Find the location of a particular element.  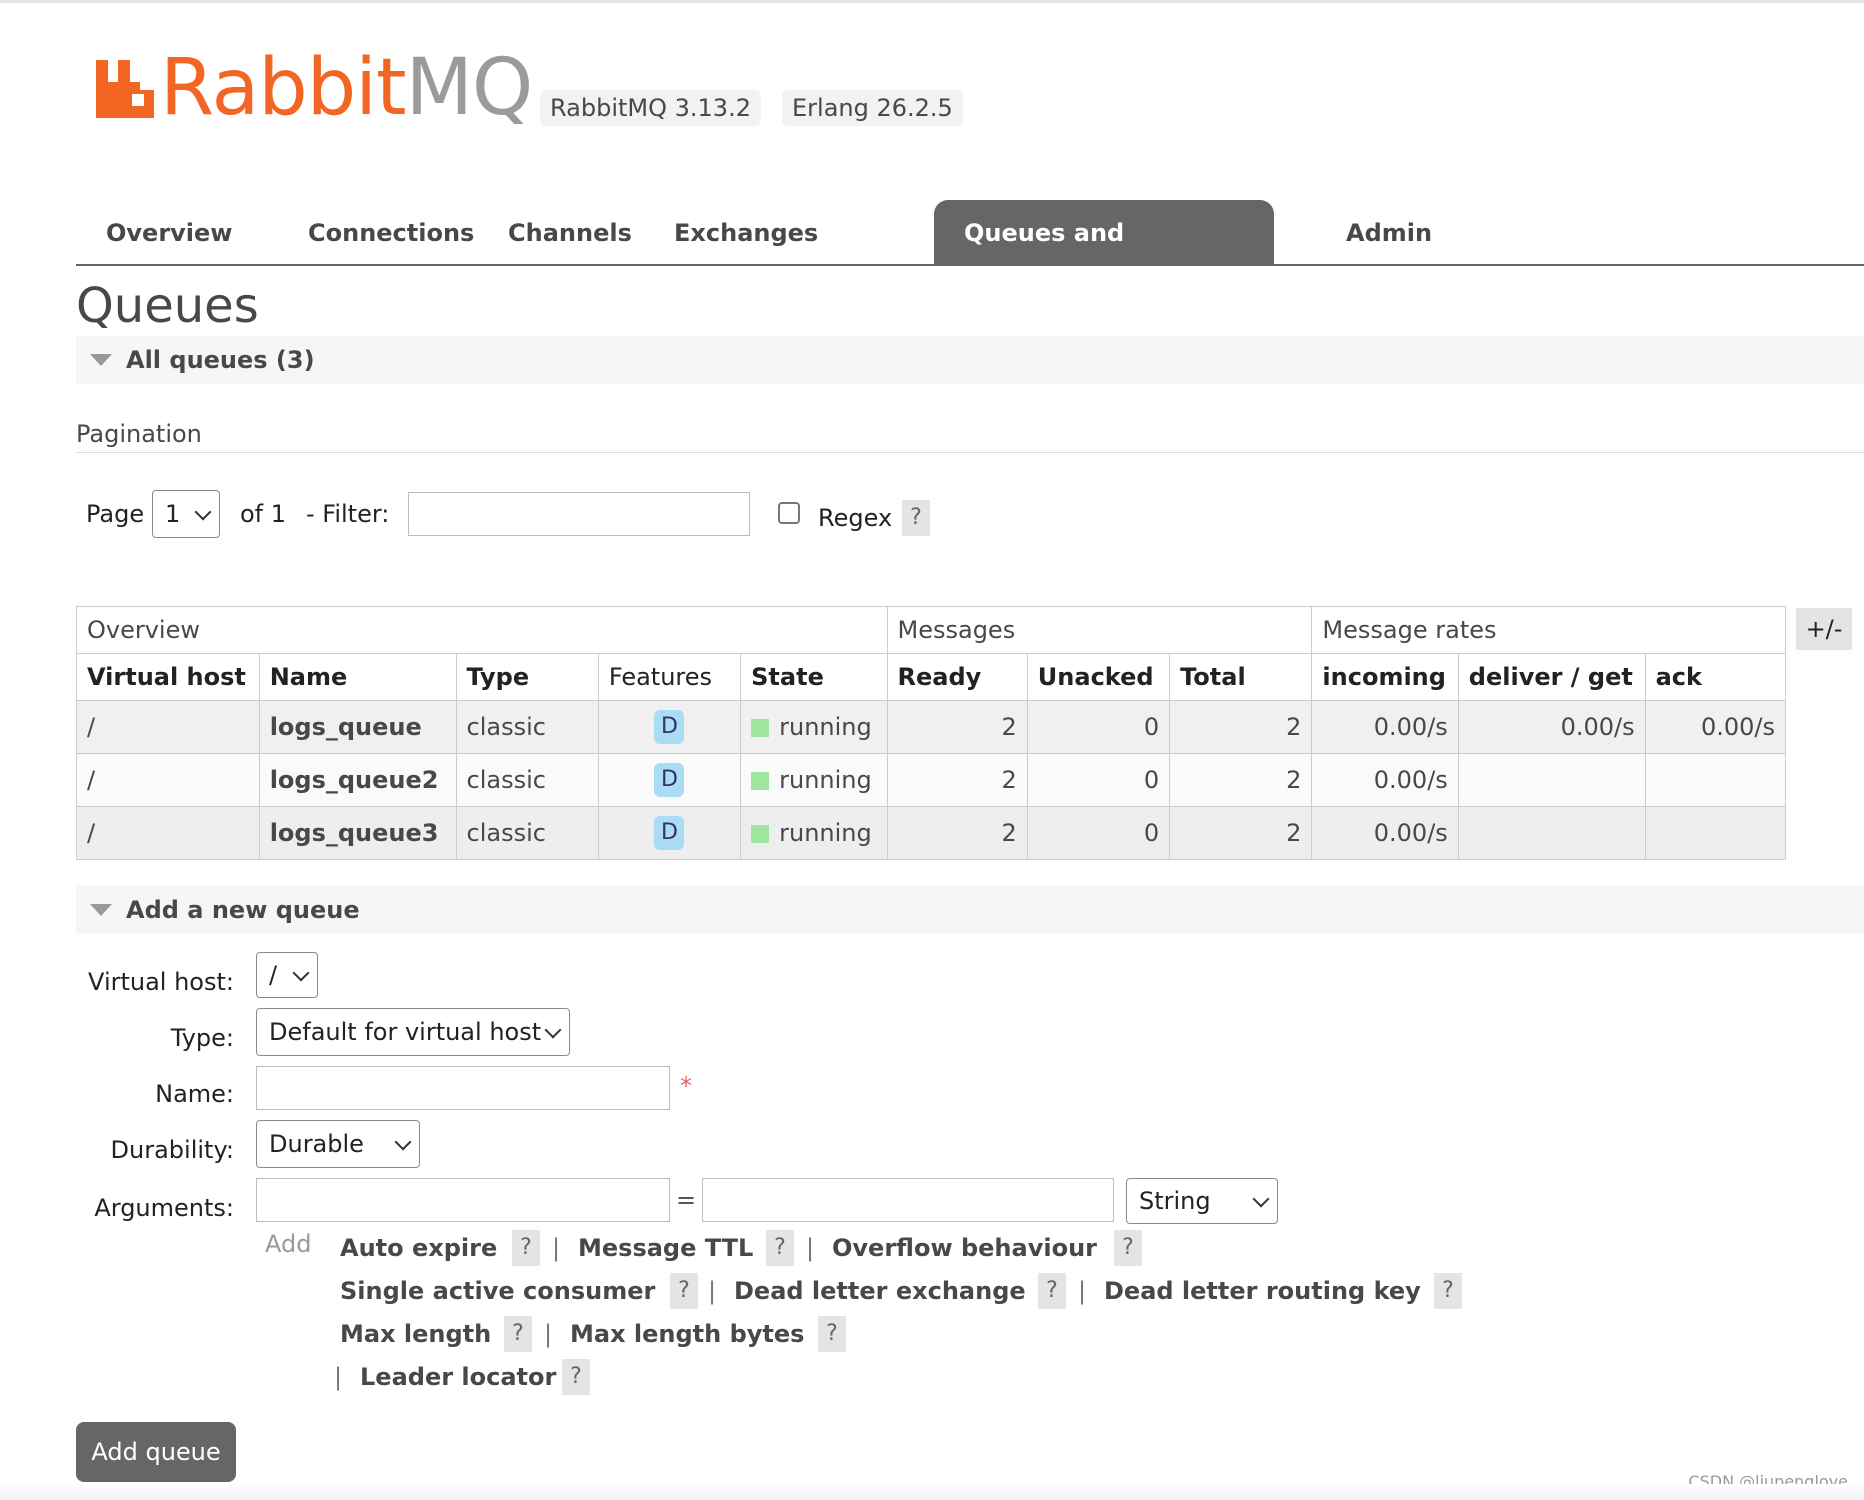

col-header-total: Total is located at coordinates (1241, 677).